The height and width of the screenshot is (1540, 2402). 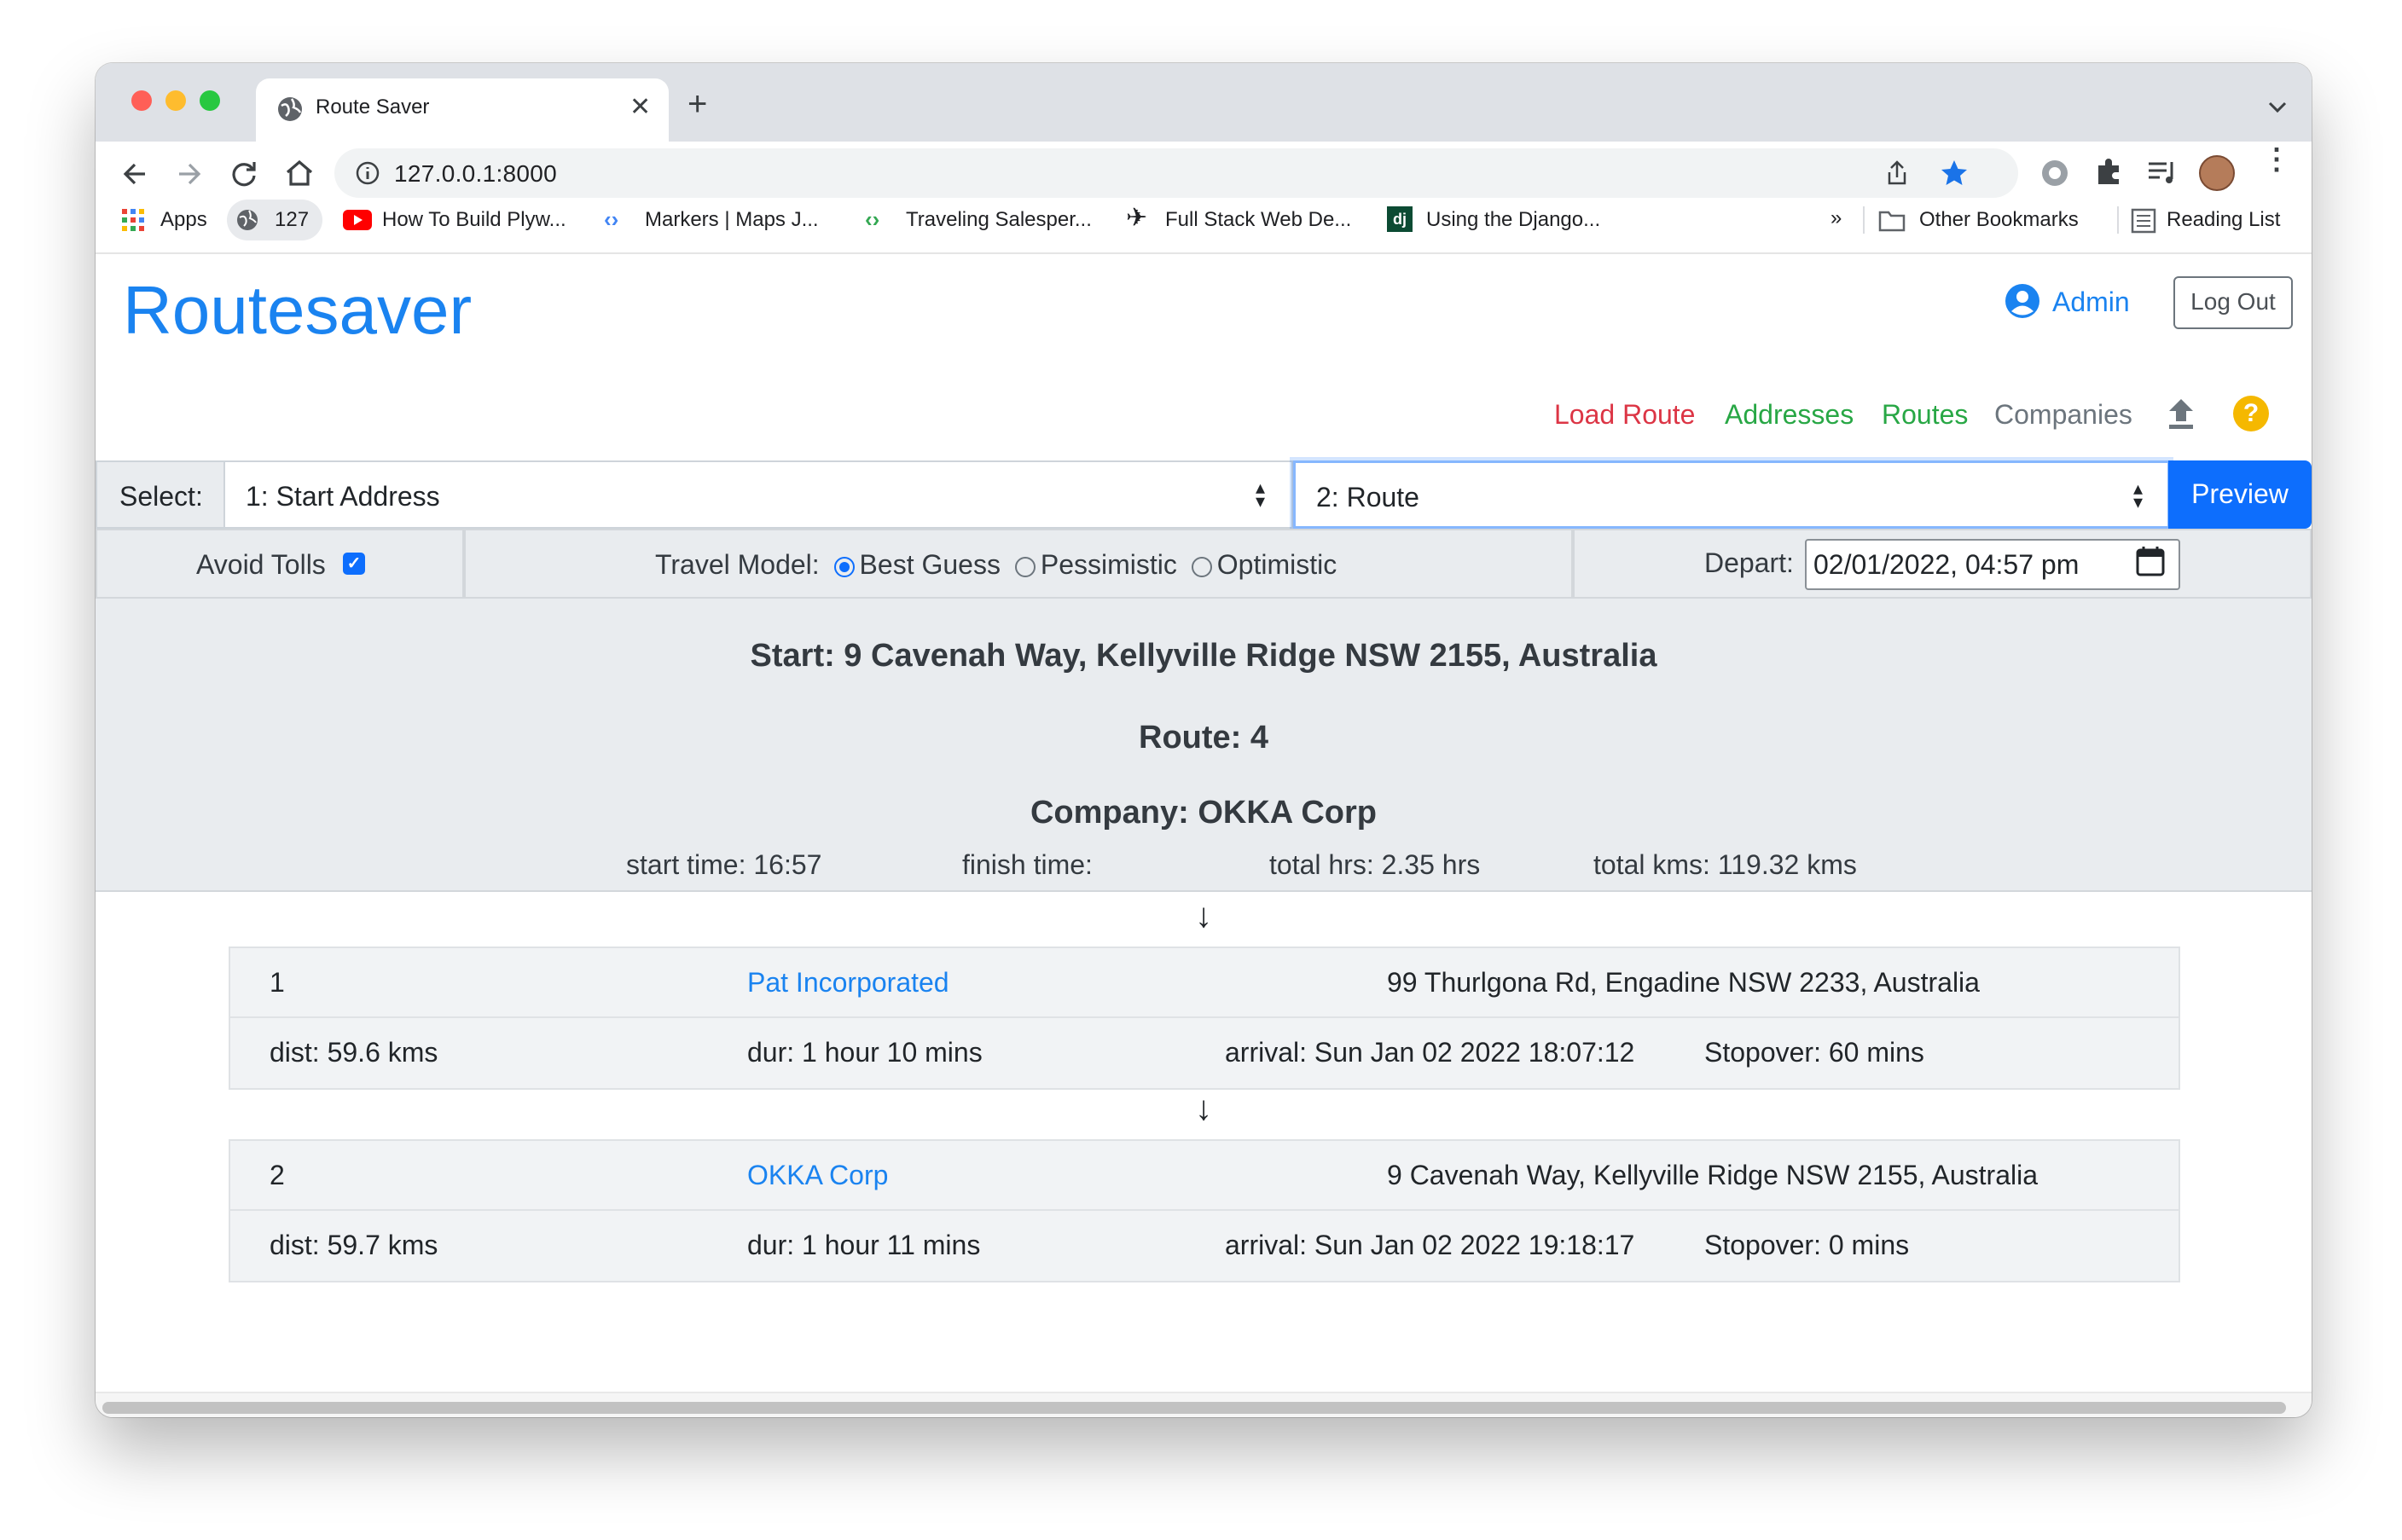 I want to click on stop-number: 2, so click(x=278, y=1175).